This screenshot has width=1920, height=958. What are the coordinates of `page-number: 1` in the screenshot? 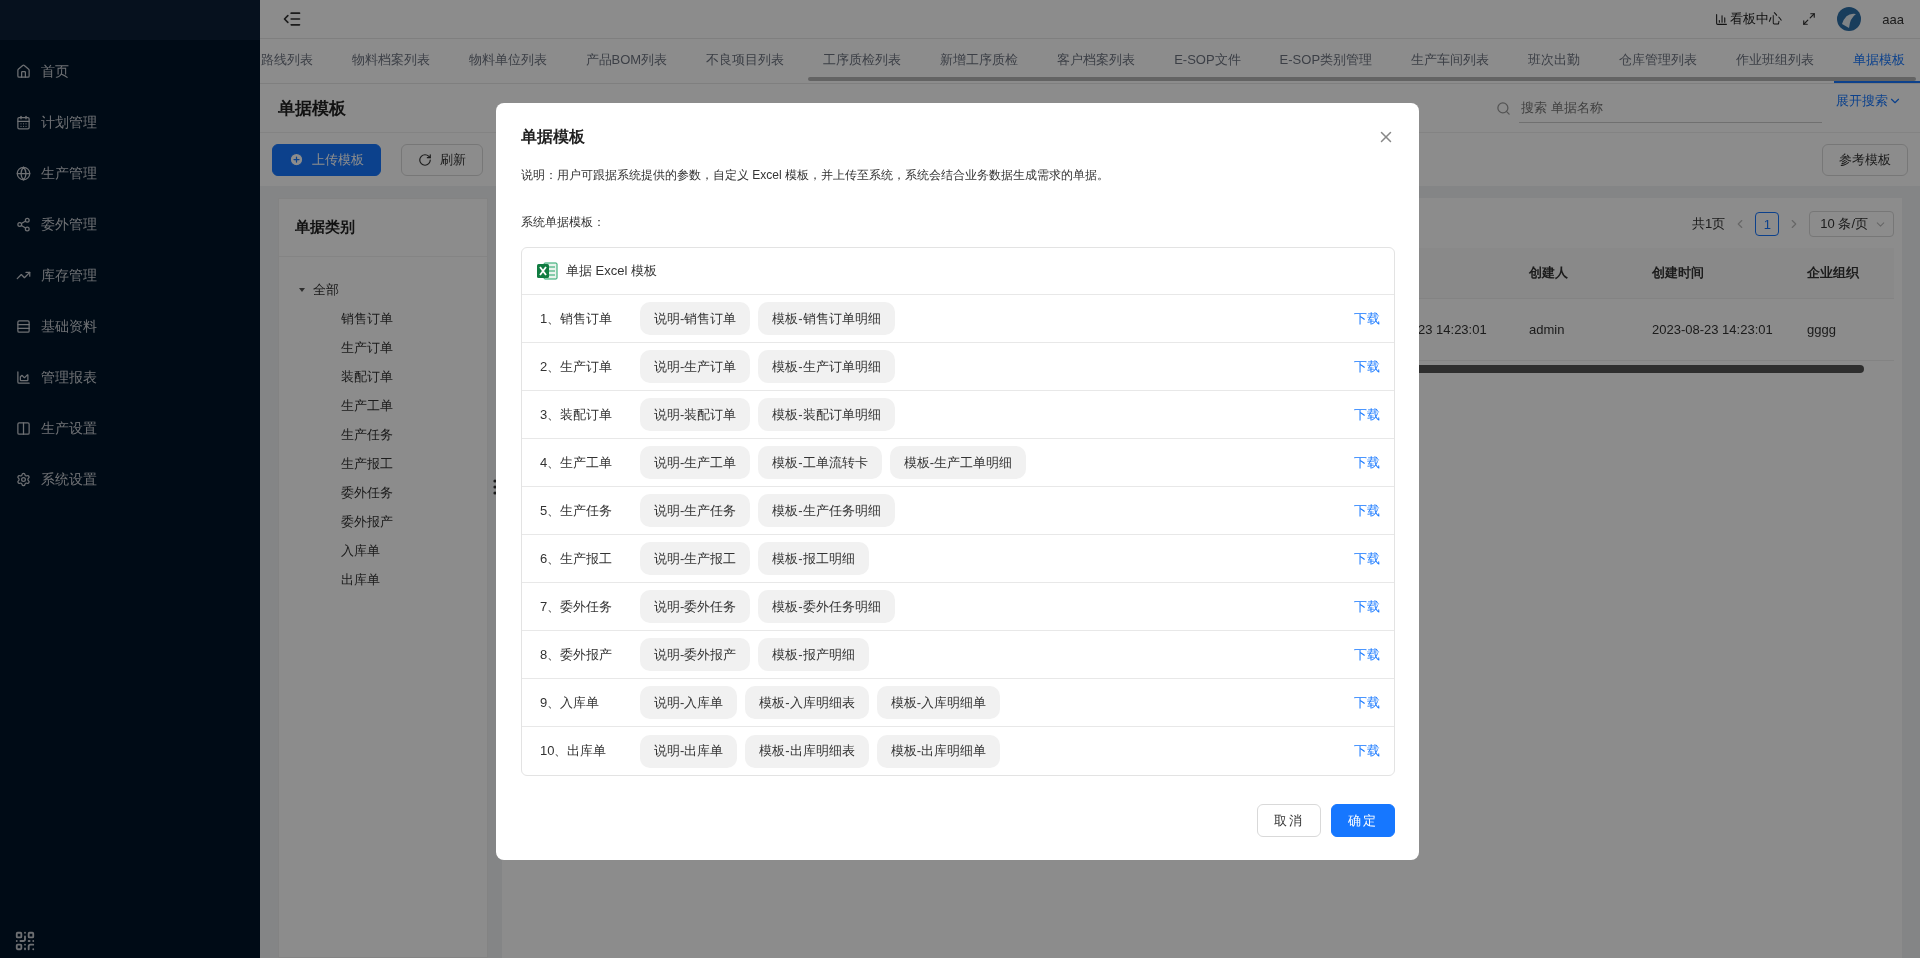 It's located at (1767, 224).